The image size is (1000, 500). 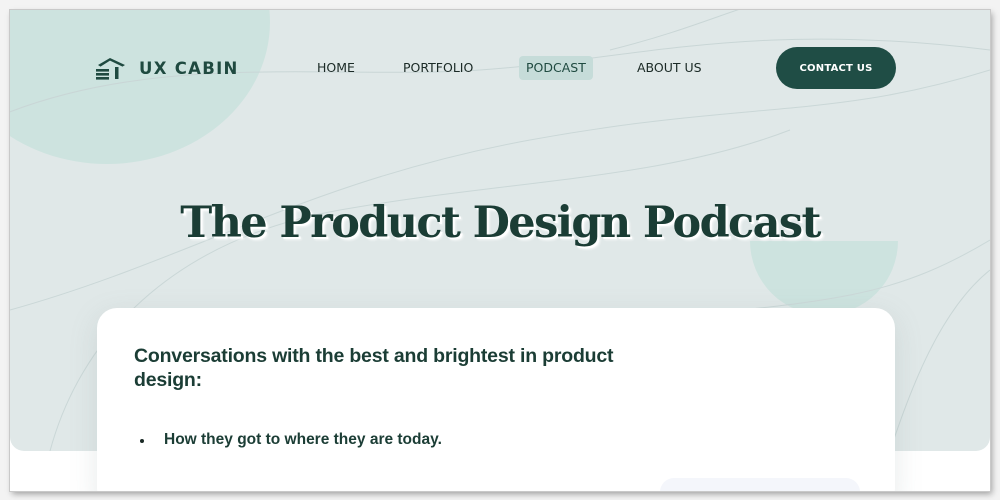 I want to click on page-title: The Product Design Podcast, so click(x=500, y=223).